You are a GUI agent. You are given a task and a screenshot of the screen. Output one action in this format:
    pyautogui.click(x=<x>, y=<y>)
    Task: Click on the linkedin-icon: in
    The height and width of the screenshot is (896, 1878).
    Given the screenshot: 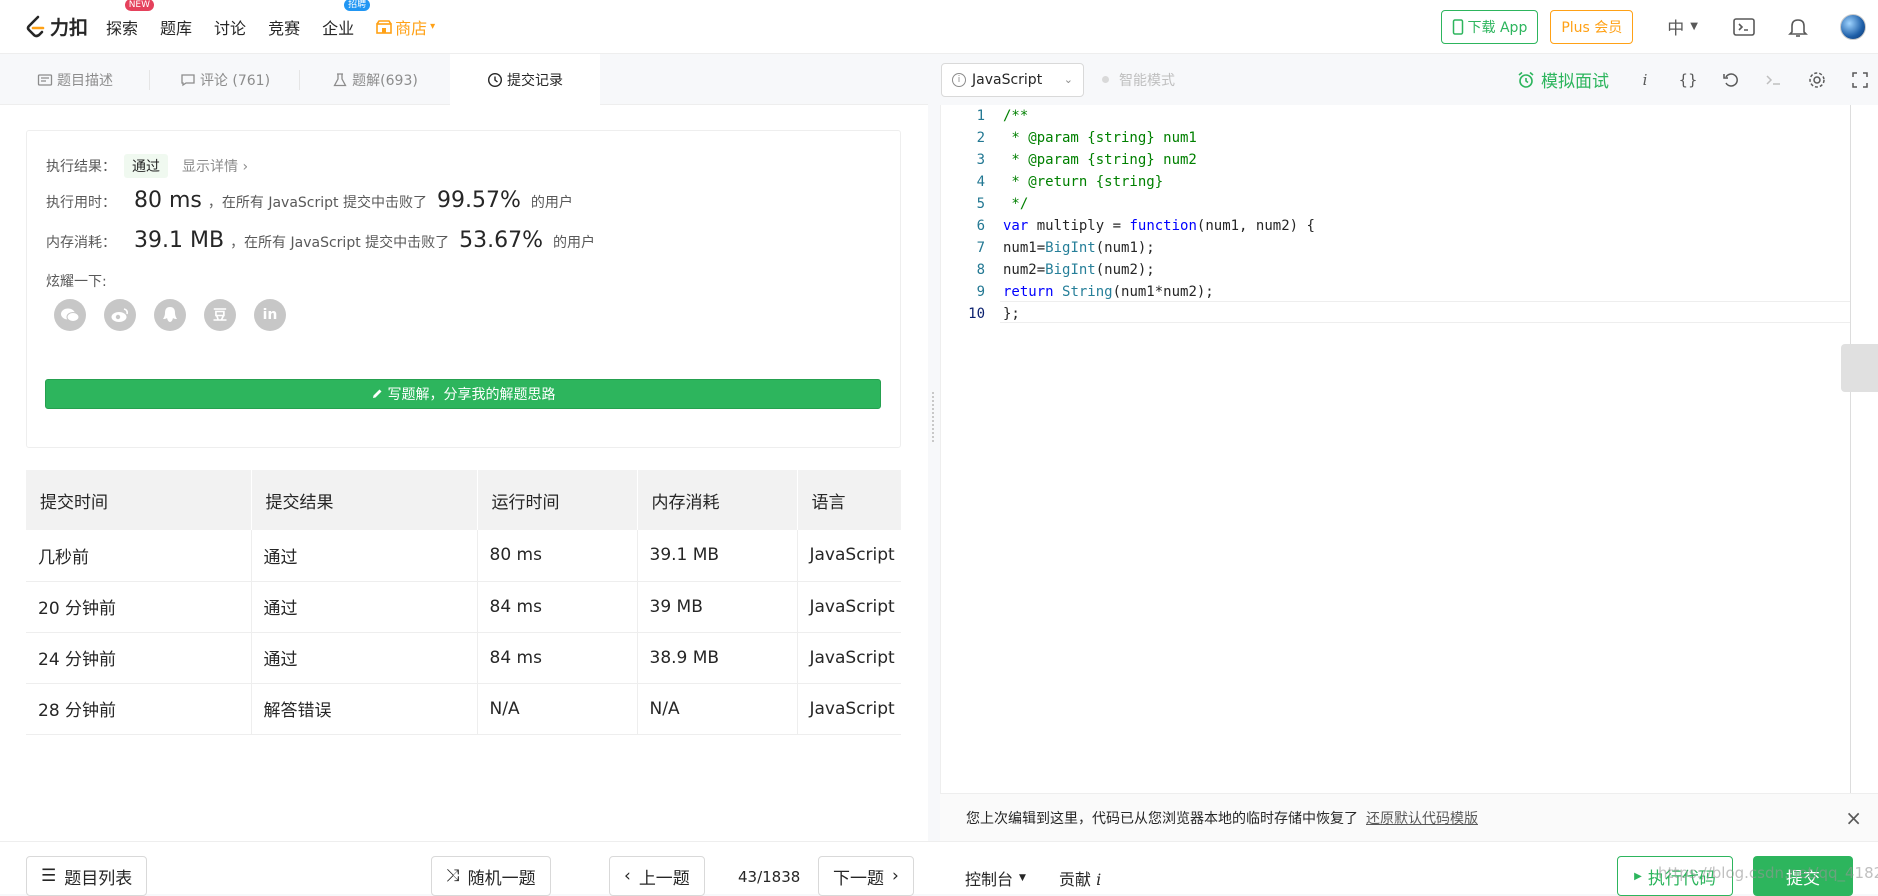 What is the action you would take?
    pyautogui.click(x=270, y=315)
    